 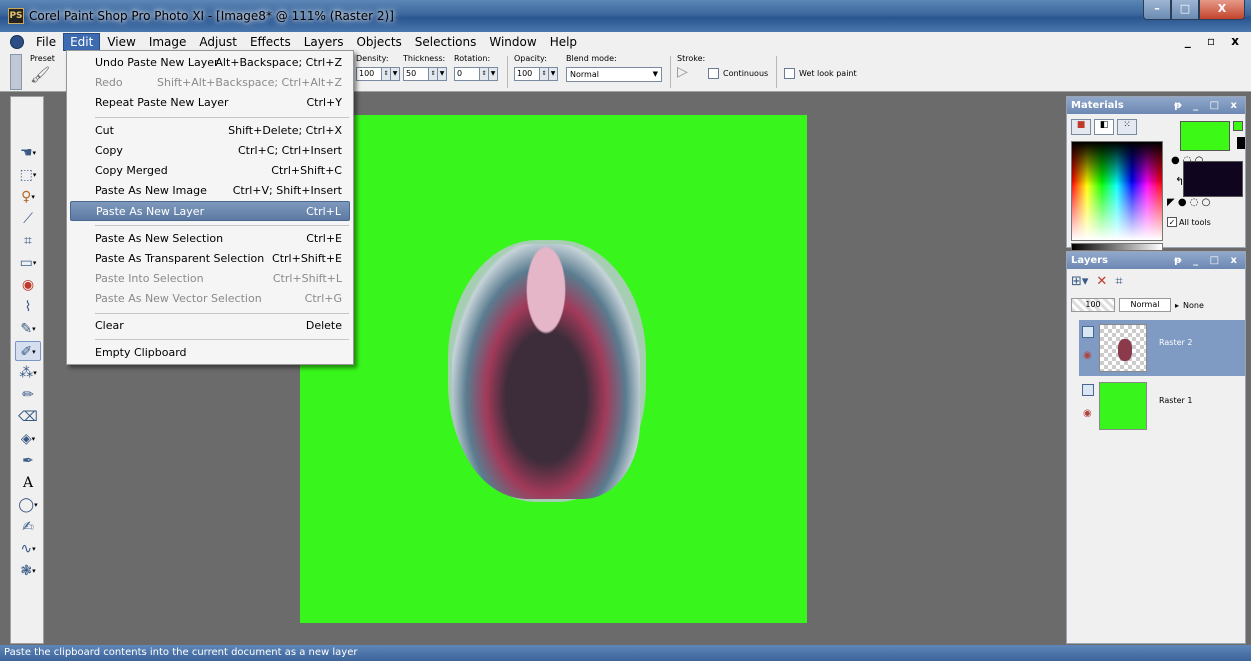 What do you see at coordinates (1205, 136) in the screenshot?
I see `foreground-color-swatch` at bounding box center [1205, 136].